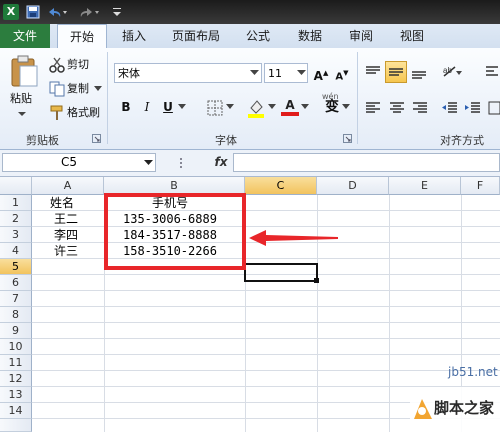 The width and height of the screenshot is (500, 432). What do you see at coordinates (188, 73) in the screenshot?
I see `font-name-field: 宋体` at bounding box center [188, 73].